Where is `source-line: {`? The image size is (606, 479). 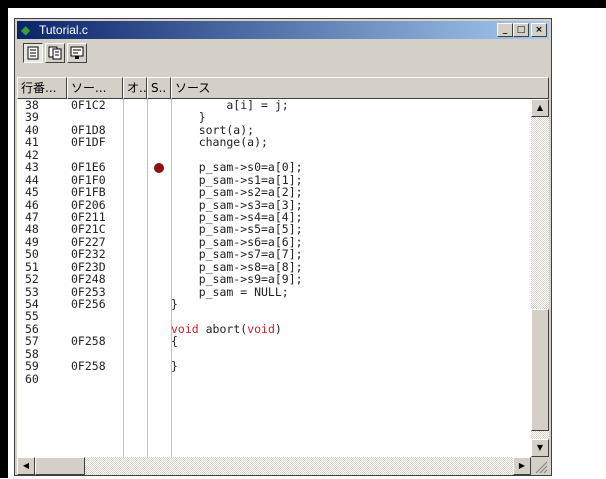 source-line: { is located at coordinates (351, 341).